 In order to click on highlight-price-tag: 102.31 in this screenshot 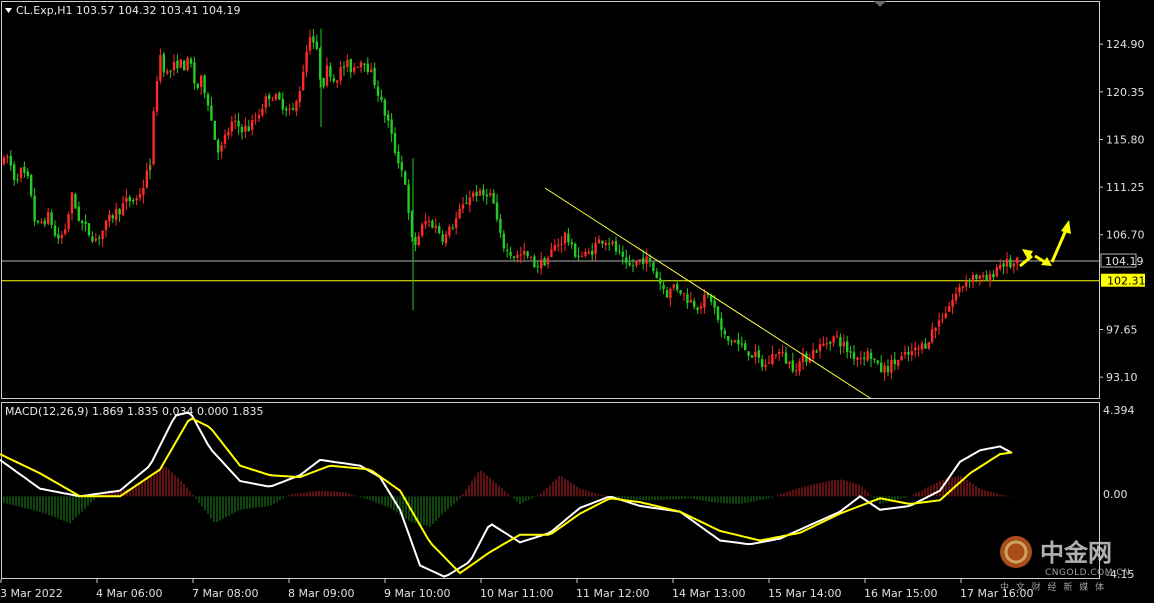, I will do `click(1123, 280)`.